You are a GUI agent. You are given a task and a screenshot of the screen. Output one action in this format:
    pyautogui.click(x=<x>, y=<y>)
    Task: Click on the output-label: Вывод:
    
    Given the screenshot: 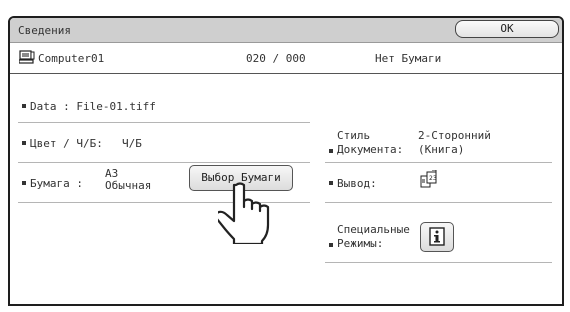 What is the action you would take?
    pyautogui.click(x=357, y=183)
    